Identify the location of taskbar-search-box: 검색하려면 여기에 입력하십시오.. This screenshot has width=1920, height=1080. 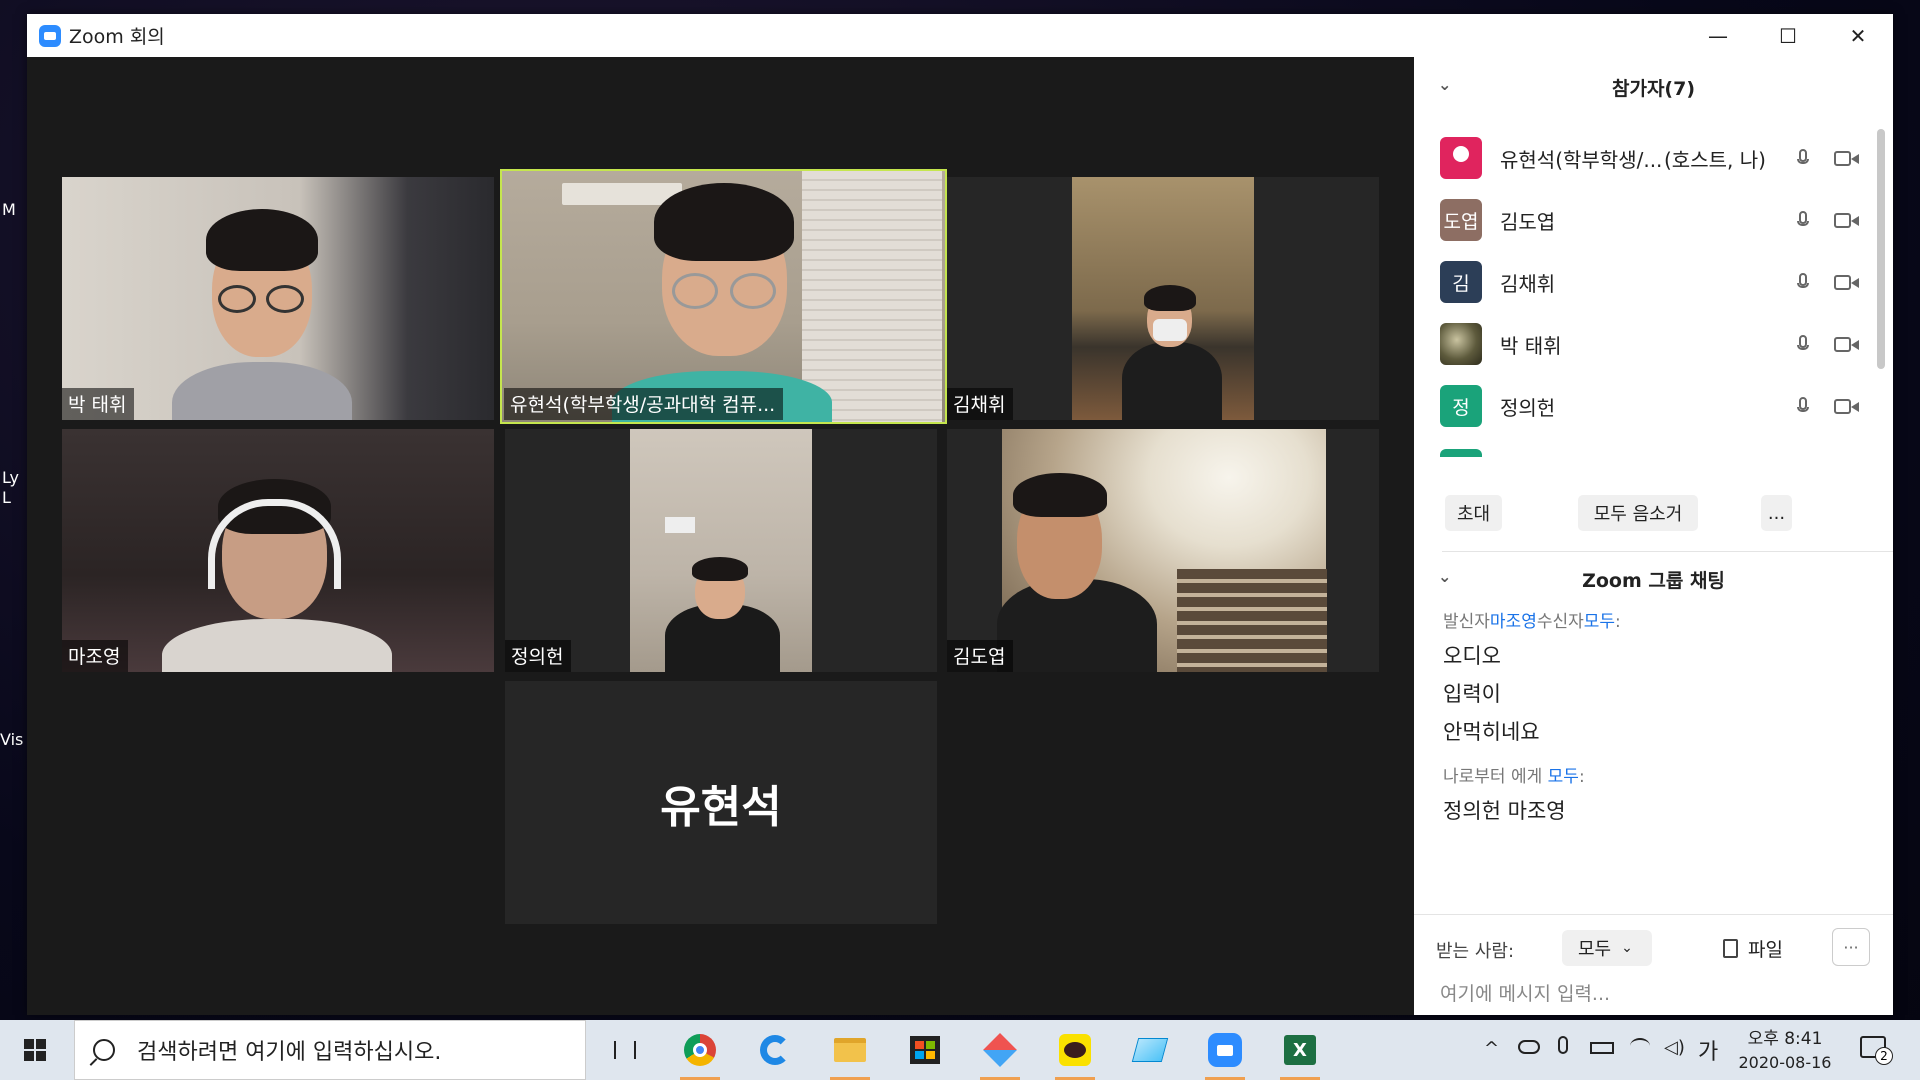
(330, 1050).